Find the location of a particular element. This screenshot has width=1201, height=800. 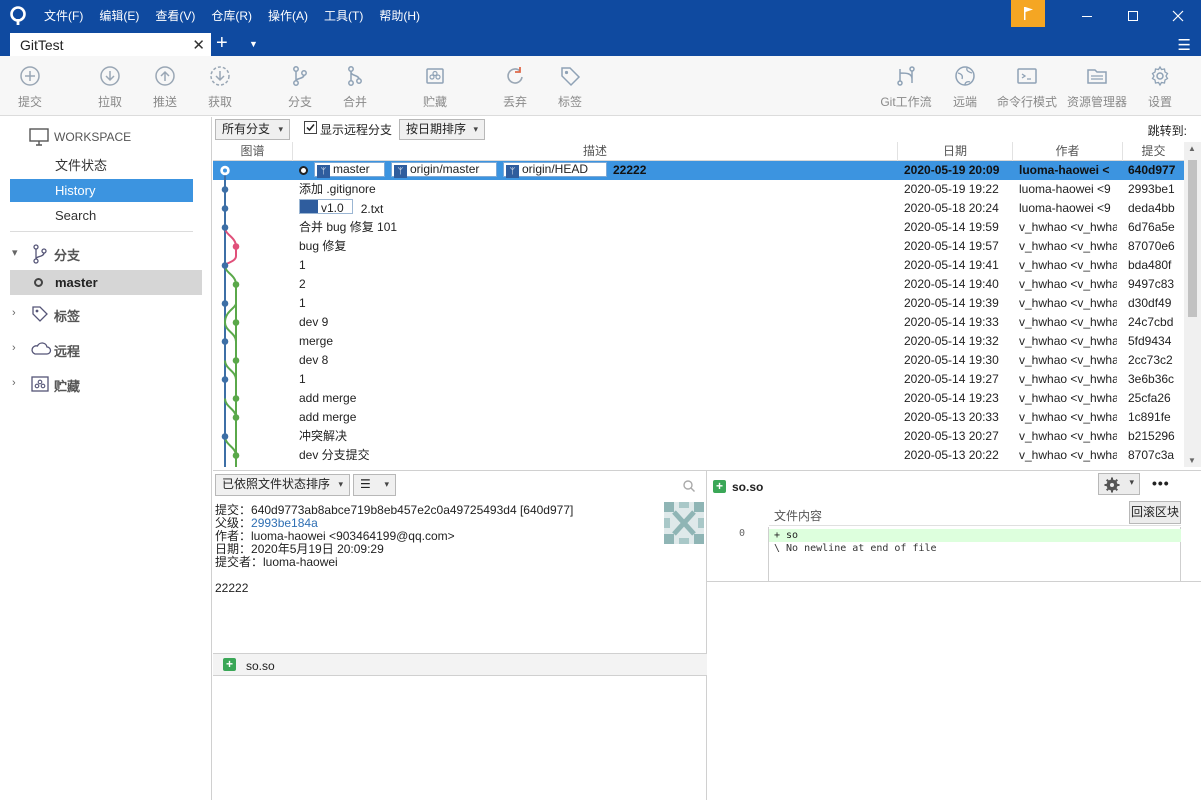

show-remote-checkbox is located at coordinates (310, 127).